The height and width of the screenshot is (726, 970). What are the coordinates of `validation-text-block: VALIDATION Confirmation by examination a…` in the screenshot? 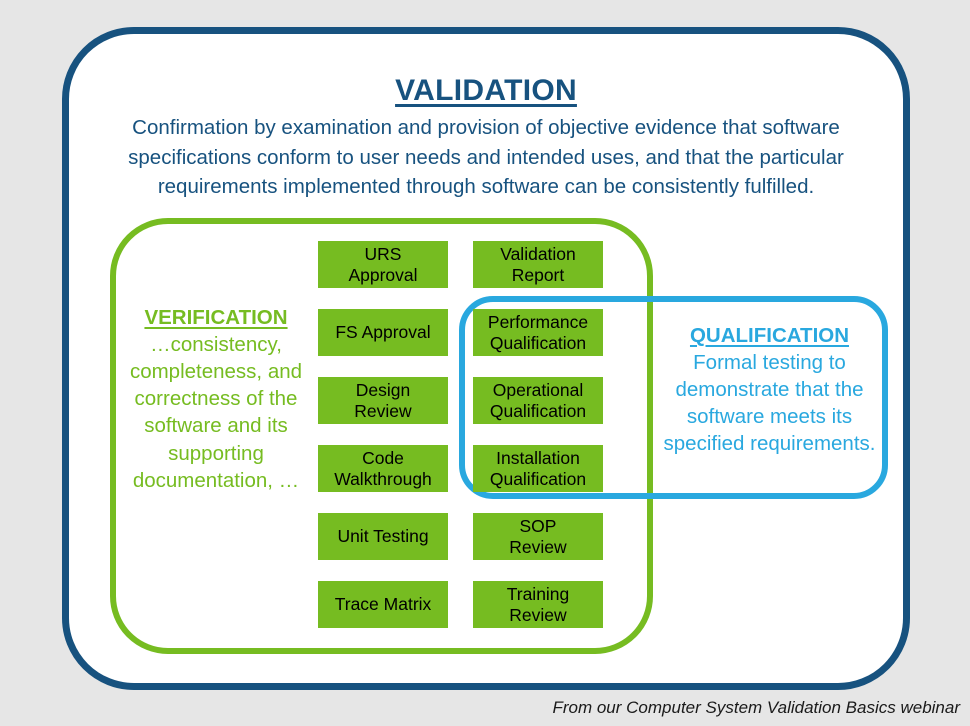 It's located at (486, 137).